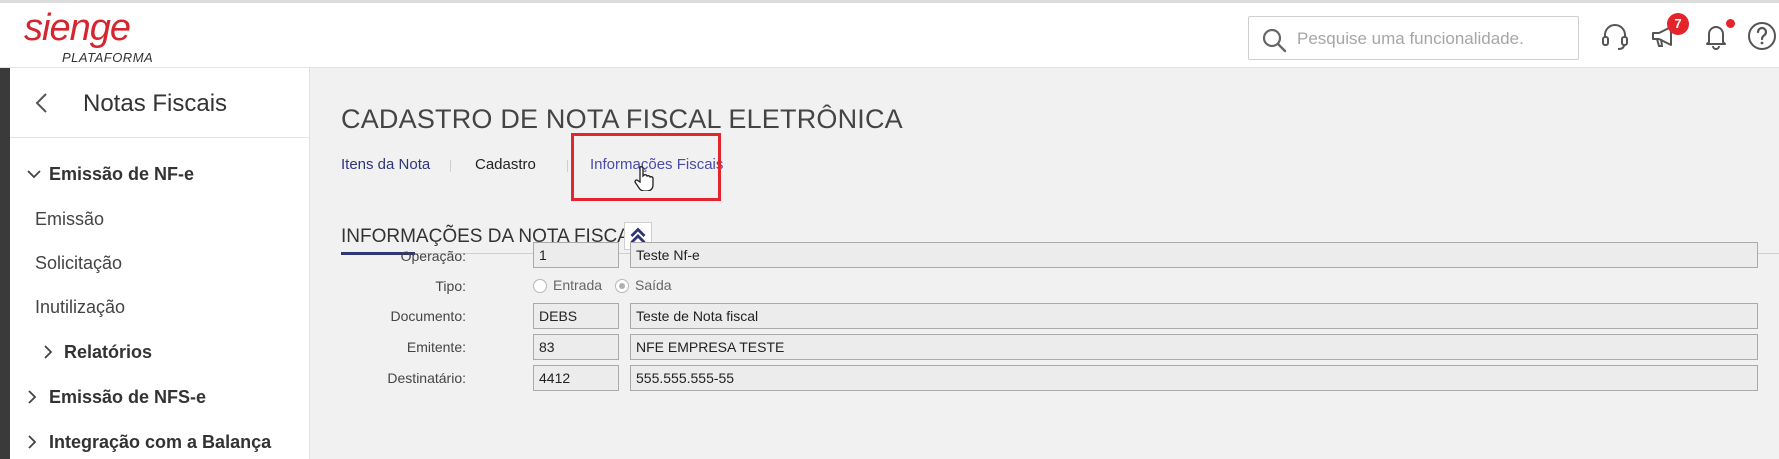  What do you see at coordinates (69, 219) in the screenshot?
I see `sidebar-item-emissao: Emissão` at bounding box center [69, 219].